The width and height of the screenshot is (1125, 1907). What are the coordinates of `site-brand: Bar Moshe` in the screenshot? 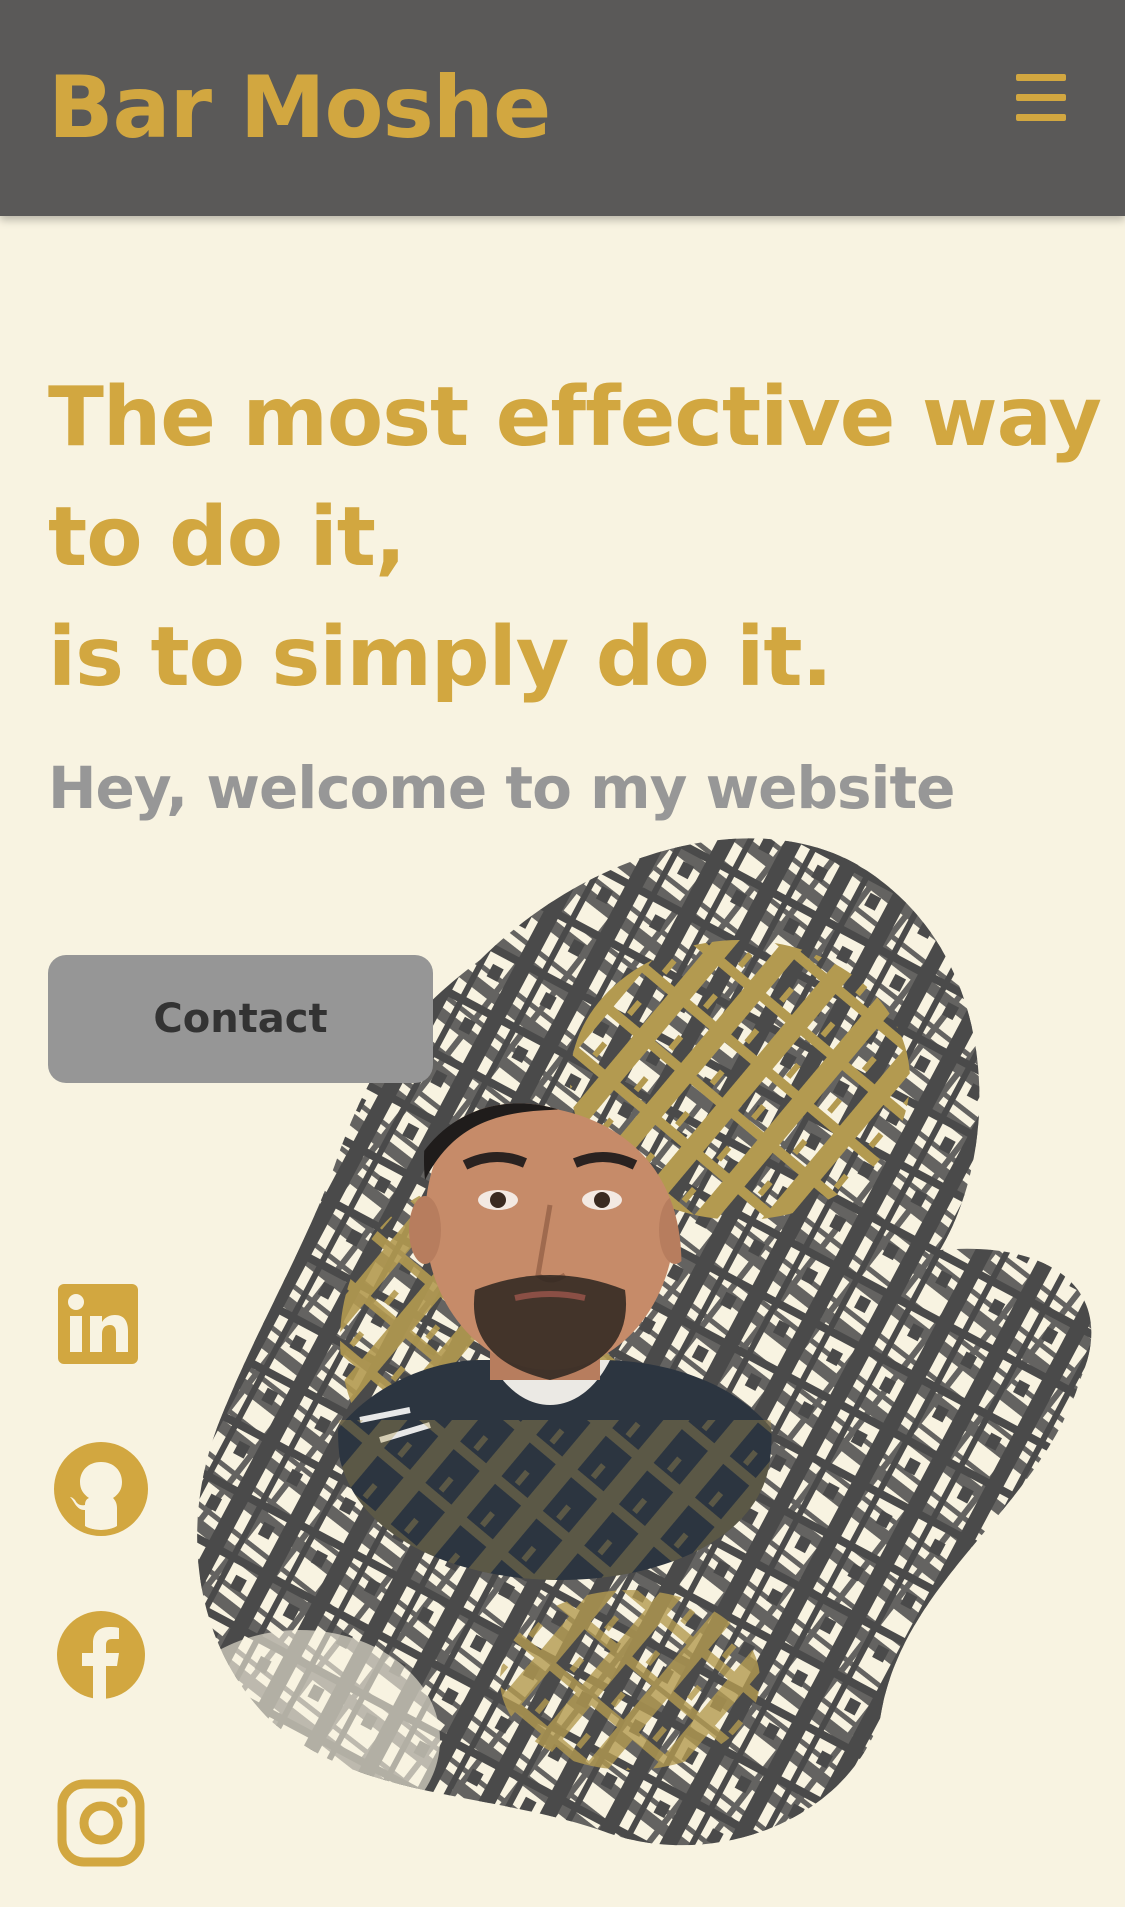 It's located at (299, 108).